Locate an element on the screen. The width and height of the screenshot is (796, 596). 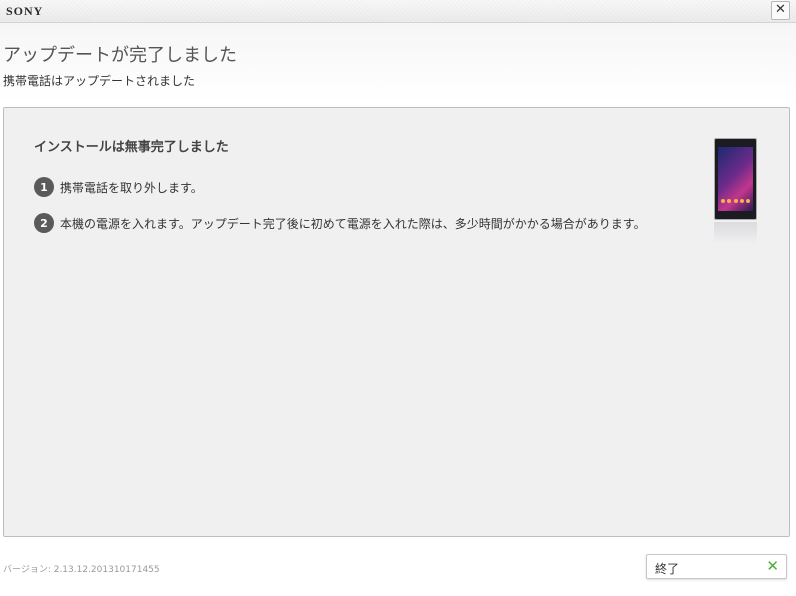
step-text: 携帯電話を取り外します。 is located at coordinates (131, 187).